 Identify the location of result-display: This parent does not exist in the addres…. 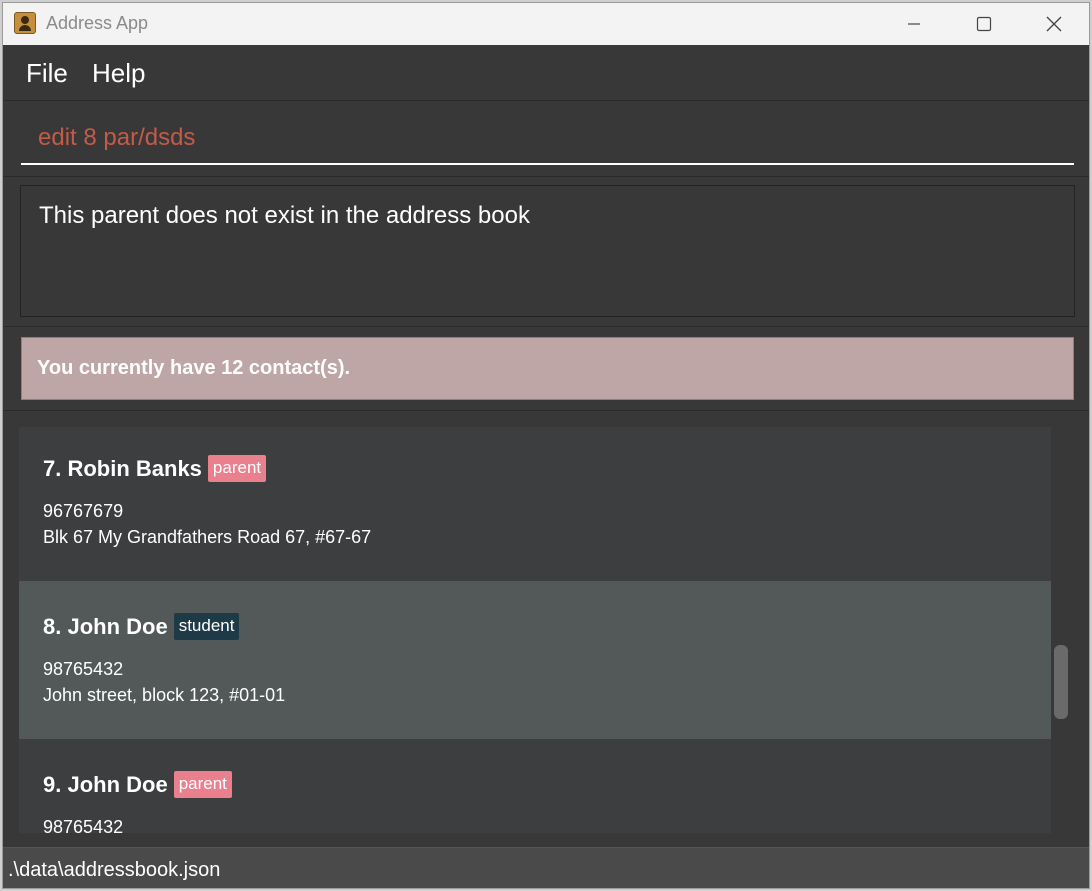
(547, 251).